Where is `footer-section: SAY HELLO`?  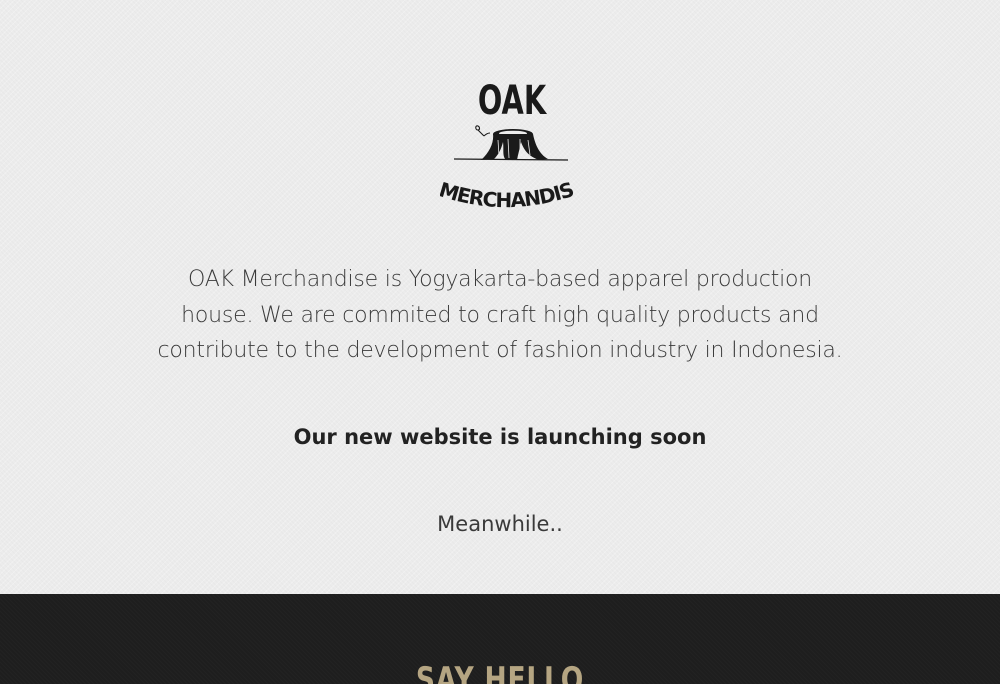
footer-section: SAY HELLO is located at coordinates (500, 639).